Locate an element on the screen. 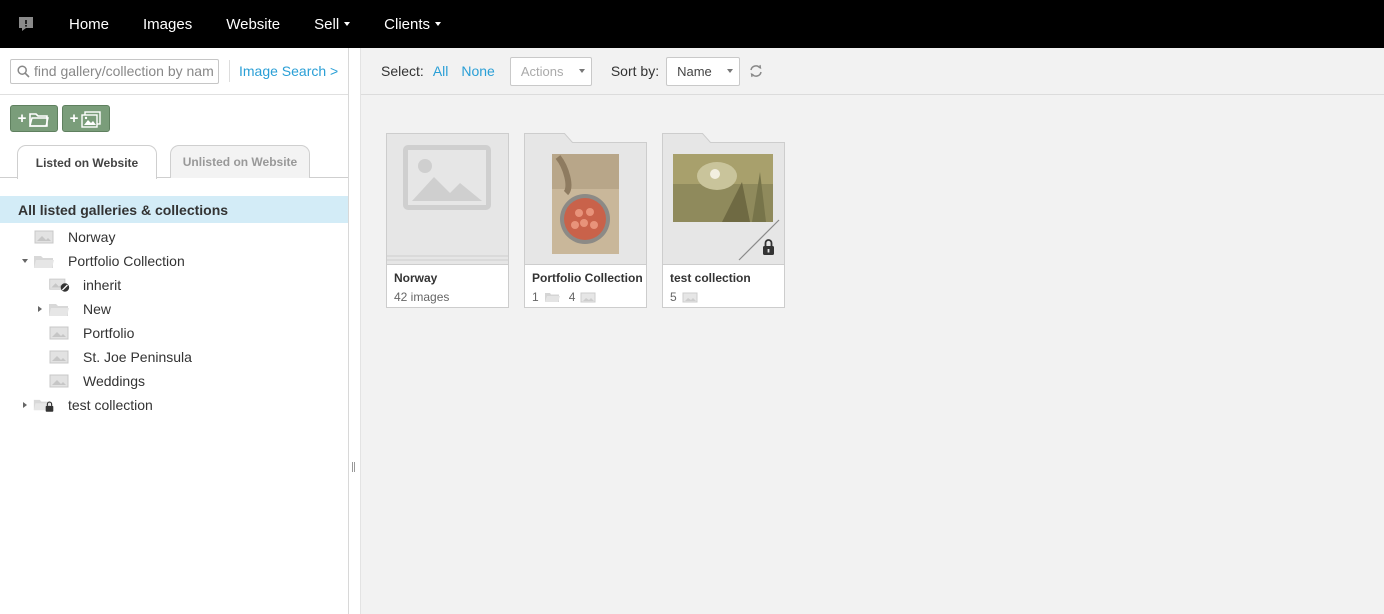 This screenshot has width=1384, height=614. nav-clients-label: Clients is located at coordinates (407, 24).